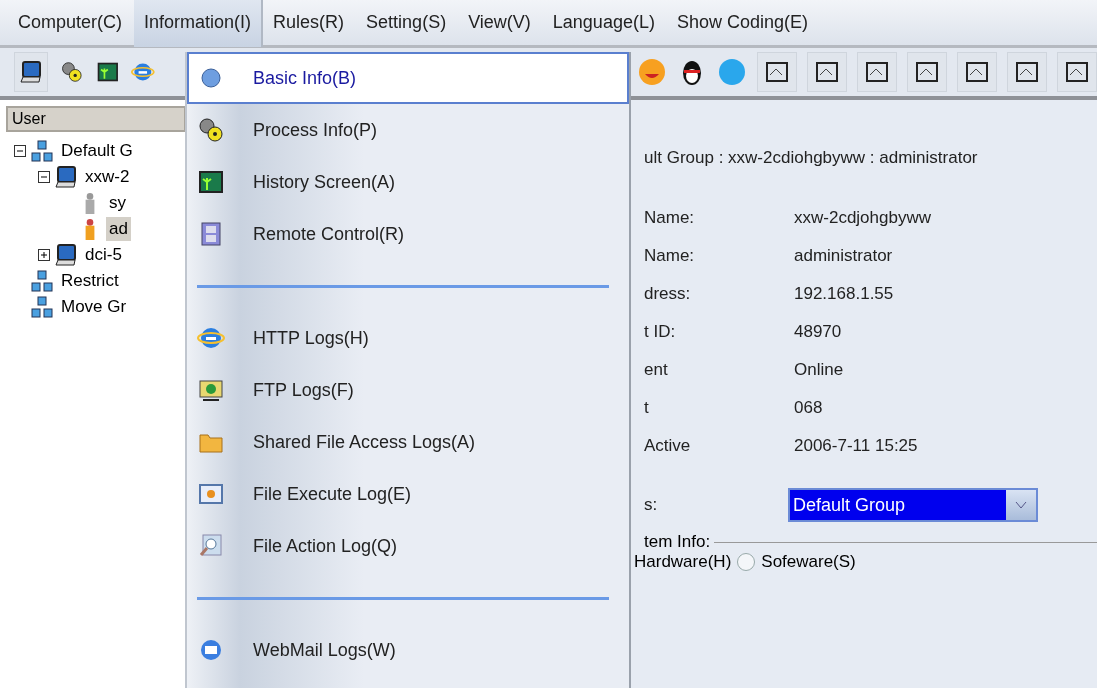  What do you see at coordinates (818, 332) in the screenshot?
I see `field-value: 48970` at bounding box center [818, 332].